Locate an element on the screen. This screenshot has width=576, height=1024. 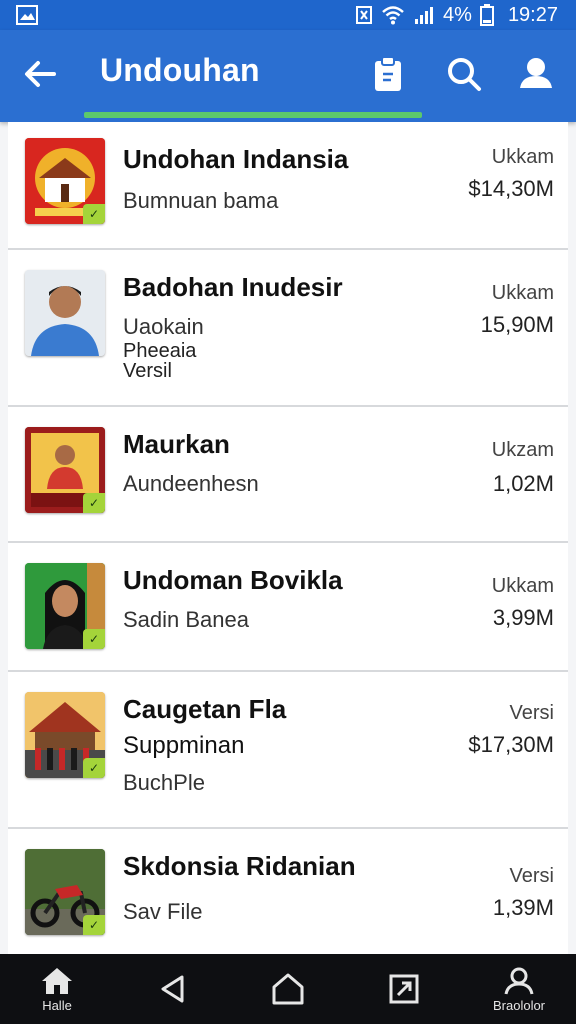
item-detail: BuchPle is located at coordinates (164, 782).